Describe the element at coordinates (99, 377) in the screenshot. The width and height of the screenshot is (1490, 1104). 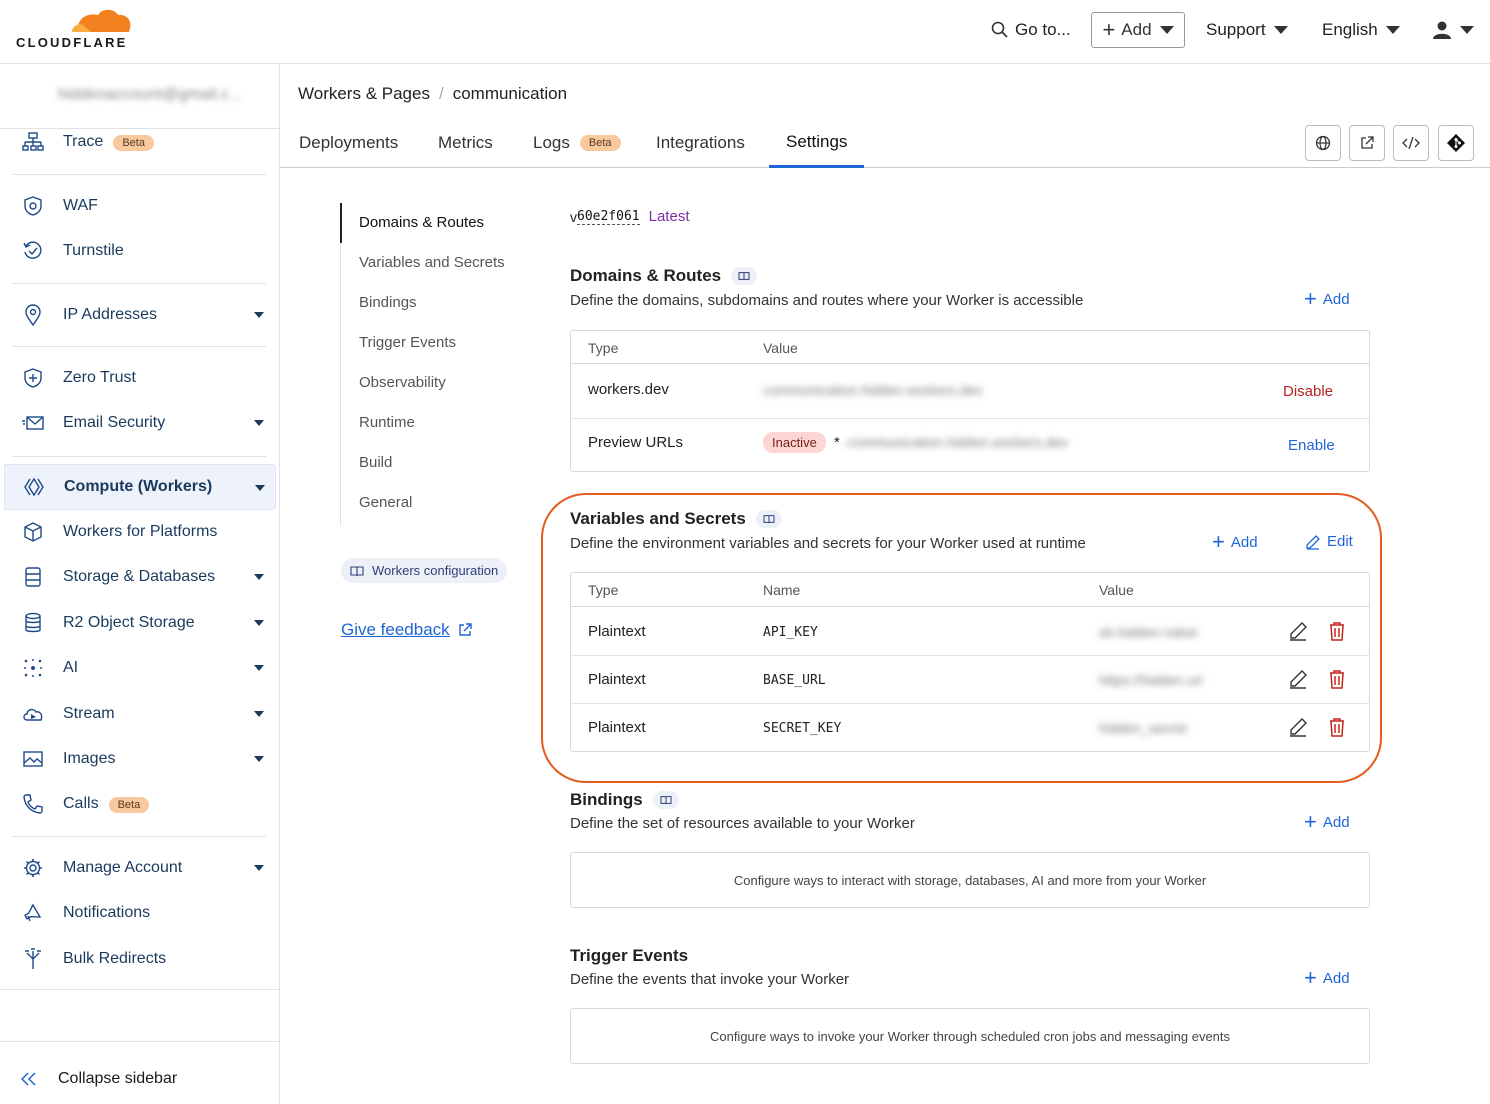
I see `sidebar-item-label: Zero Trust` at that location.